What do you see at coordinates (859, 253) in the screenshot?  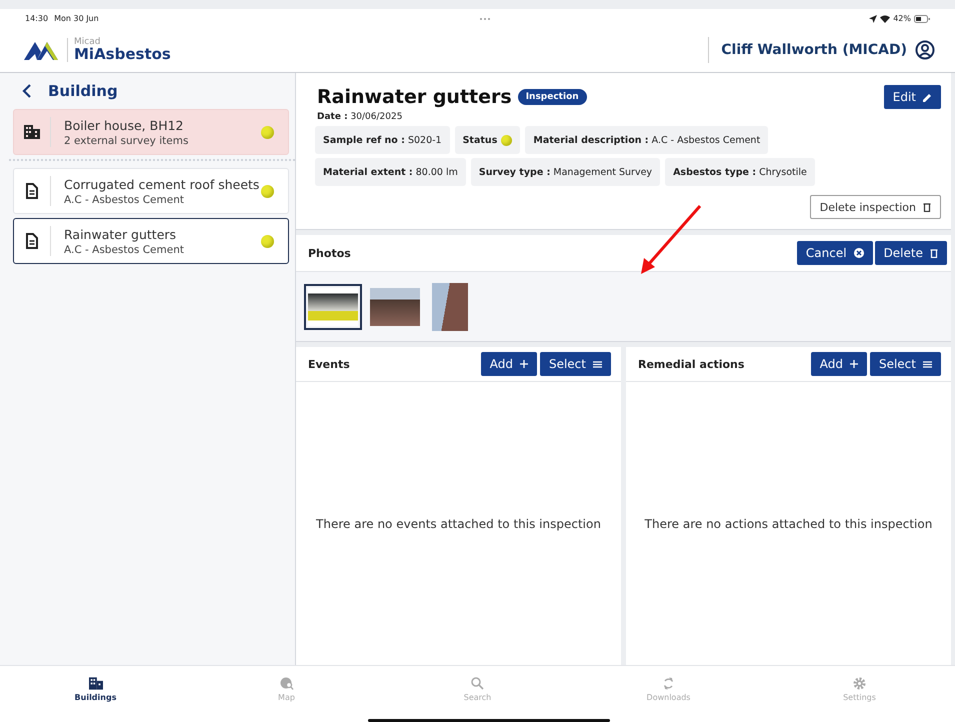 I see `close-icon` at bounding box center [859, 253].